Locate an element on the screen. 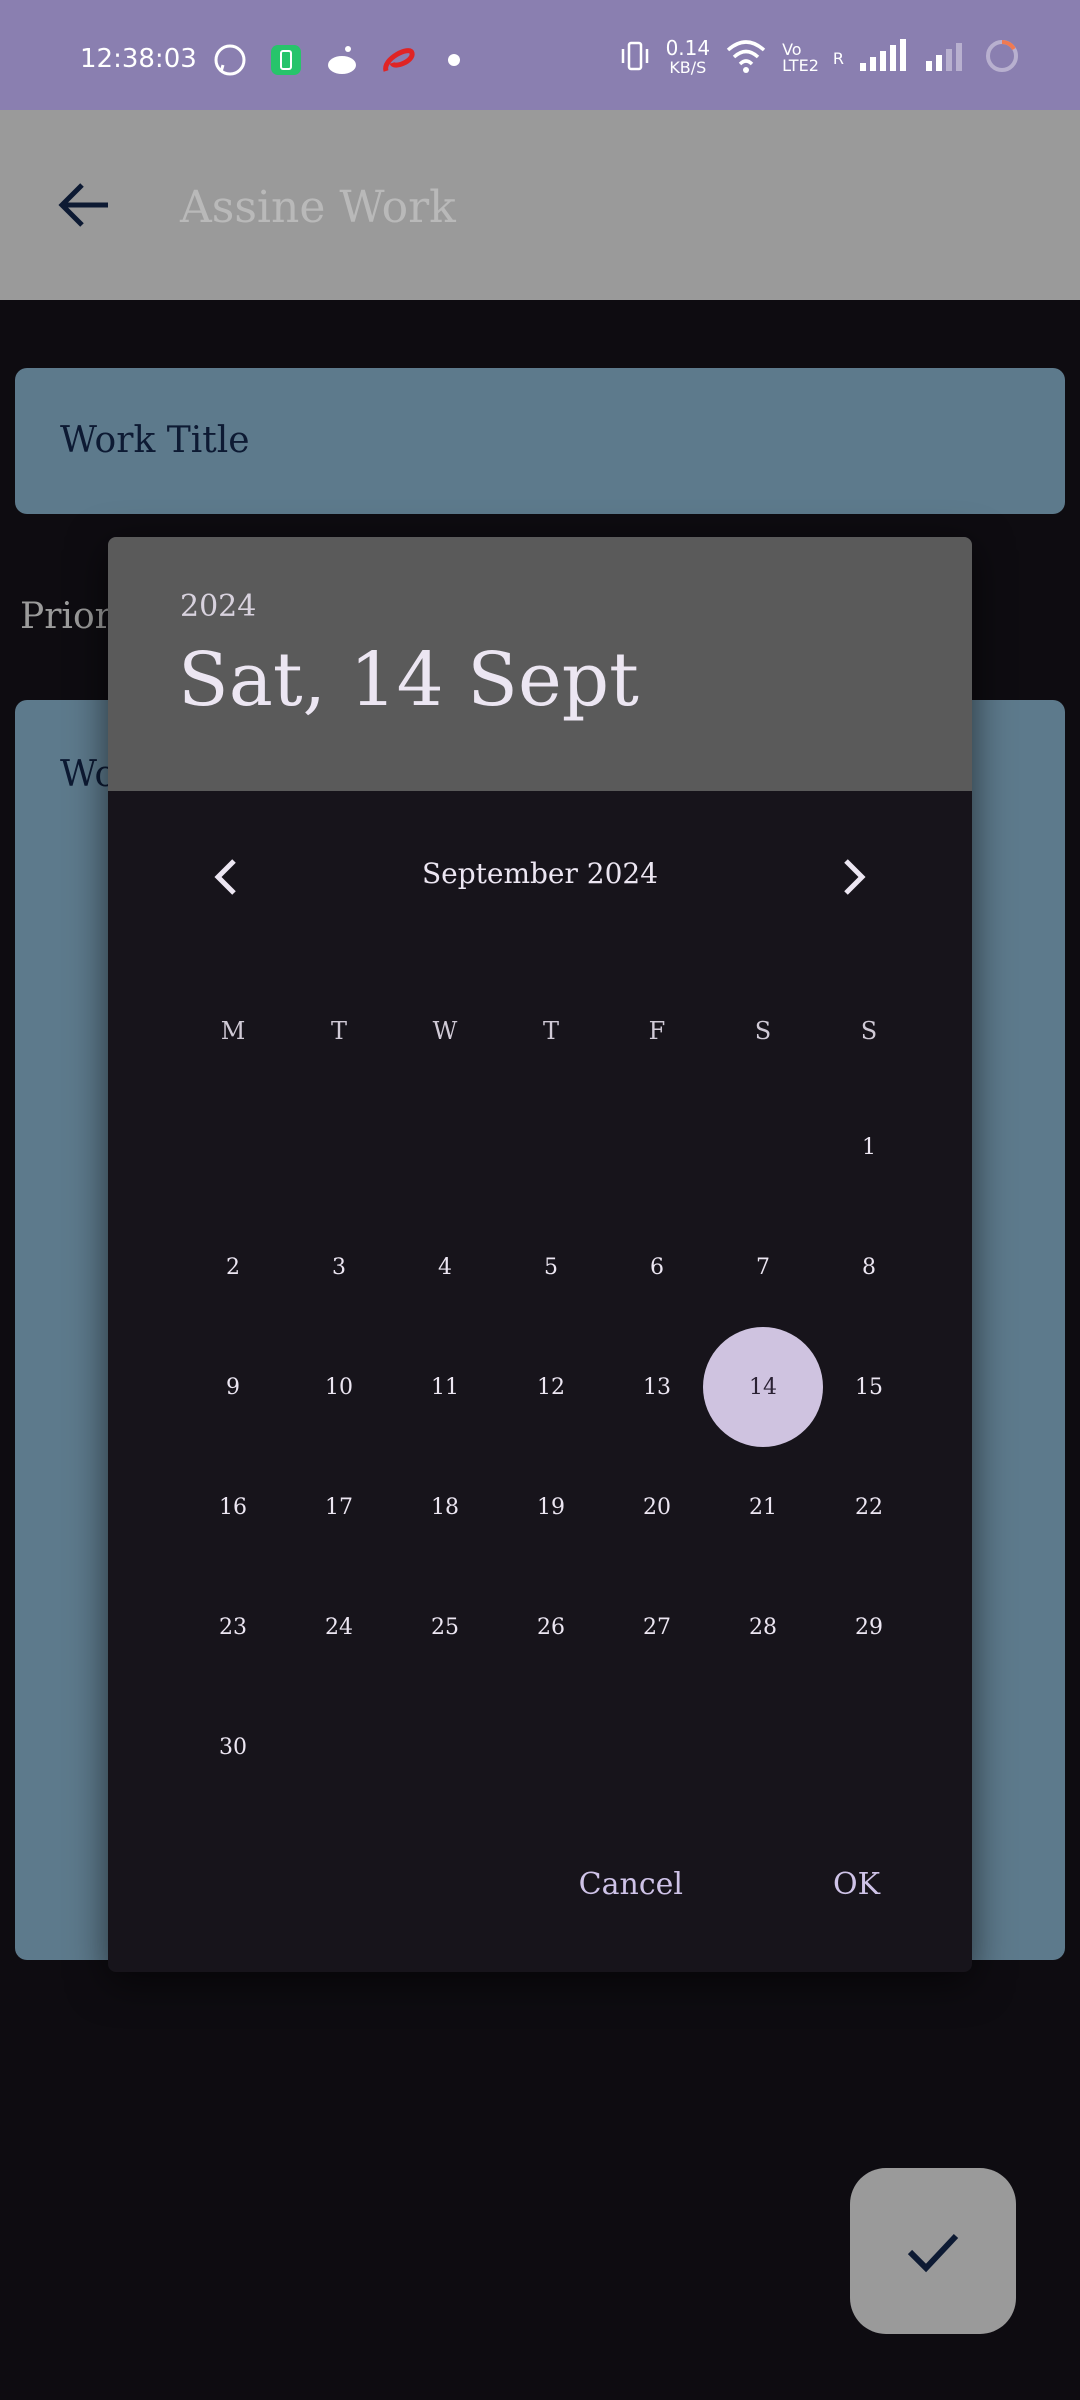 The height and width of the screenshot is (2400, 1080). loading-ring-icon is located at coordinates (1002, 58).